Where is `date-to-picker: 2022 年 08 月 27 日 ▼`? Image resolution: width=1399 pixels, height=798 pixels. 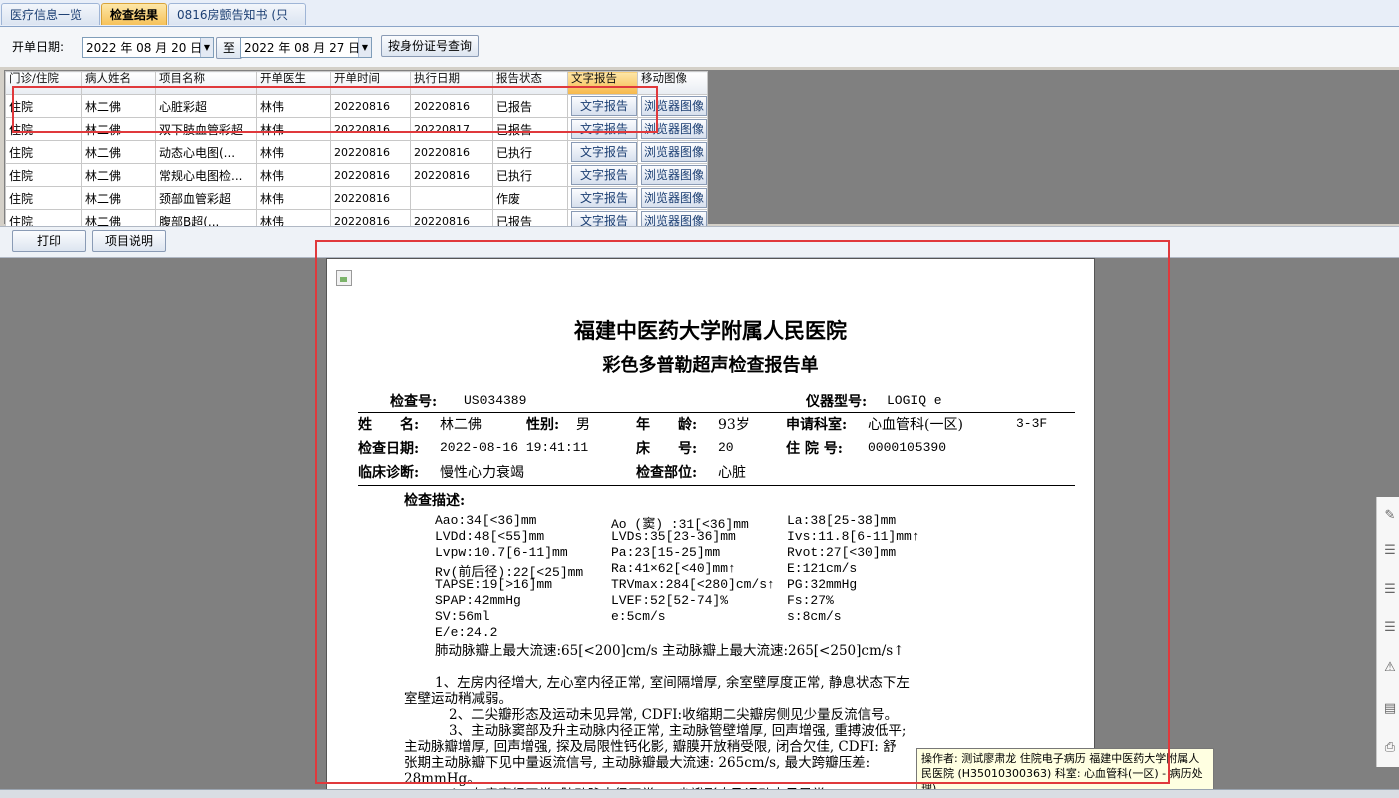 date-to-picker: 2022 年 08 月 27 日 ▼ is located at coordinates (306, 47).